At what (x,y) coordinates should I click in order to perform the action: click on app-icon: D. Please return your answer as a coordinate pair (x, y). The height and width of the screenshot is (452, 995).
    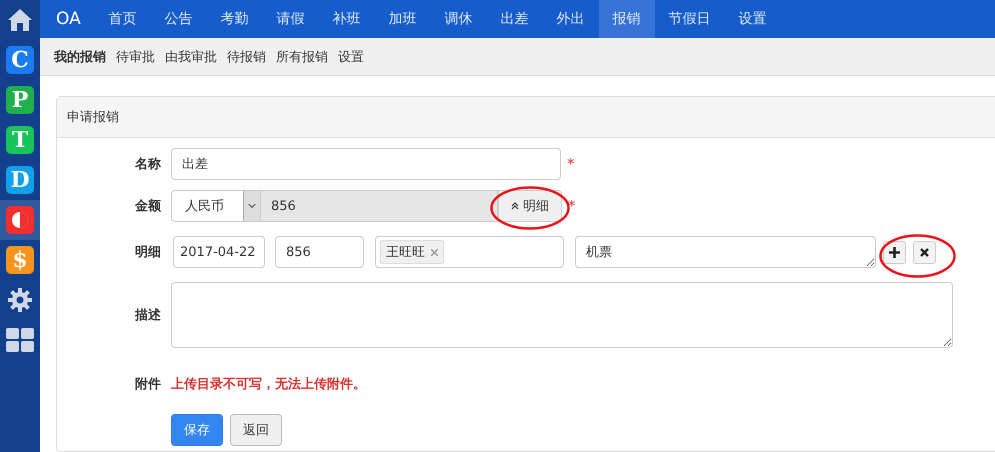
    Looking at the image, I should click on (20, 180).